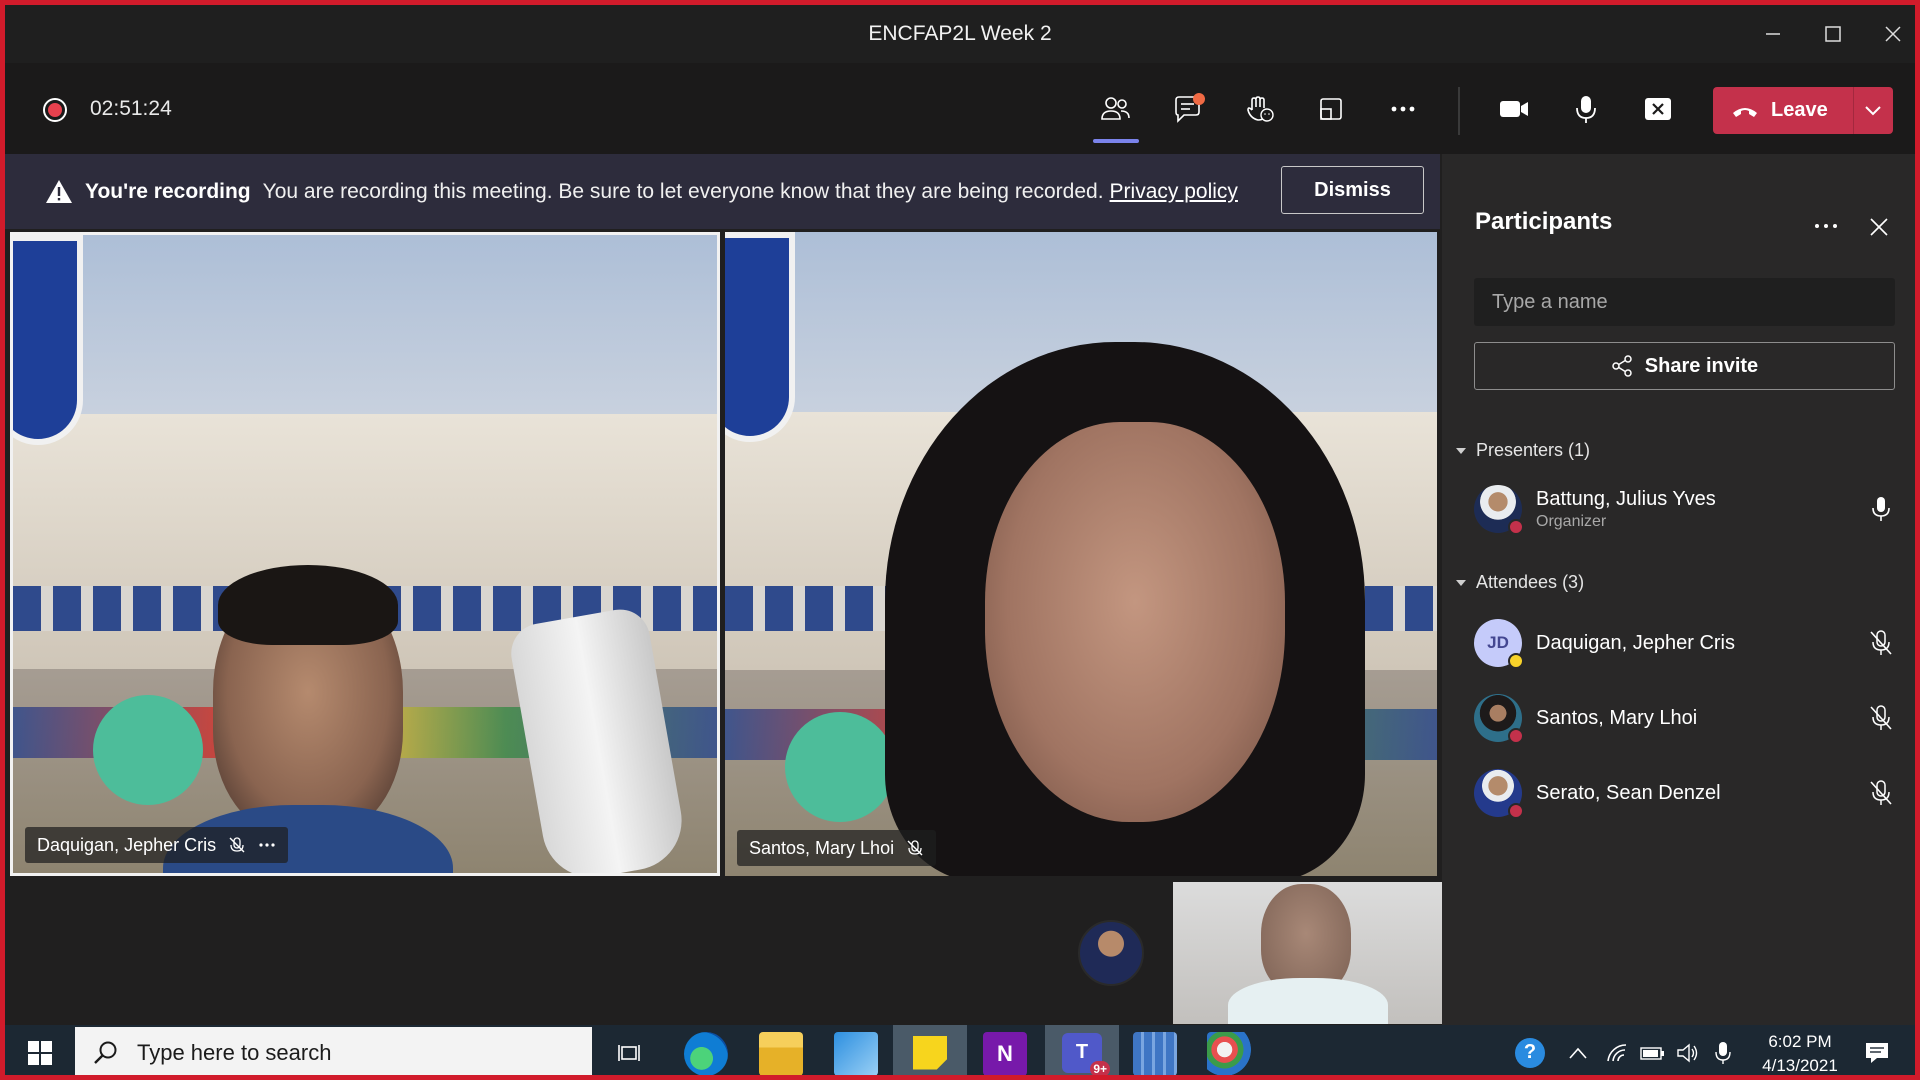  What do you see at coordinates (1187, 109) in the screenshot?
I see `chat-button` at bounding box center [1187, 109].